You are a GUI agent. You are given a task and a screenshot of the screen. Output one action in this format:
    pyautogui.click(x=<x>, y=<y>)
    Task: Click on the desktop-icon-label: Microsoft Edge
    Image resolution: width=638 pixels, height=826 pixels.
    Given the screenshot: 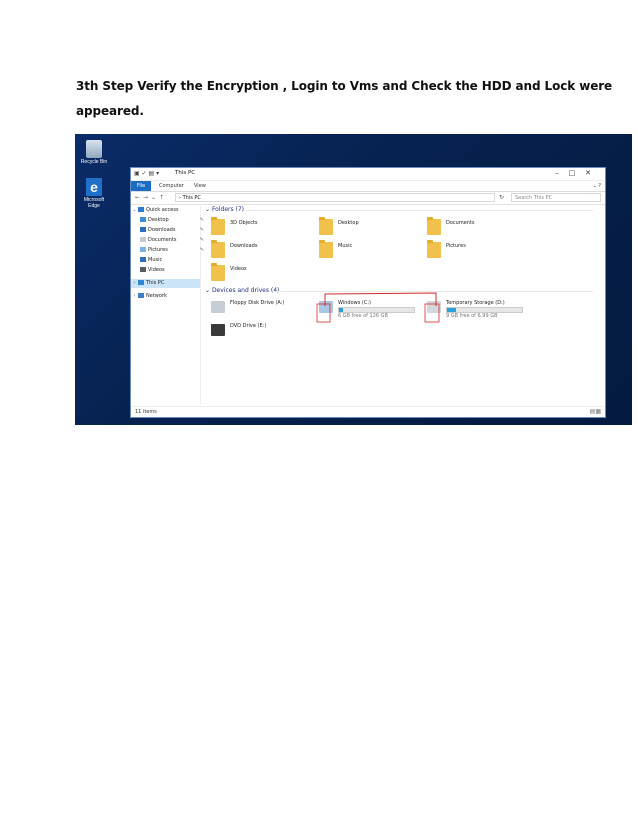 What is the action you would take?
    pyautogui.click(x=94, y=203)
    